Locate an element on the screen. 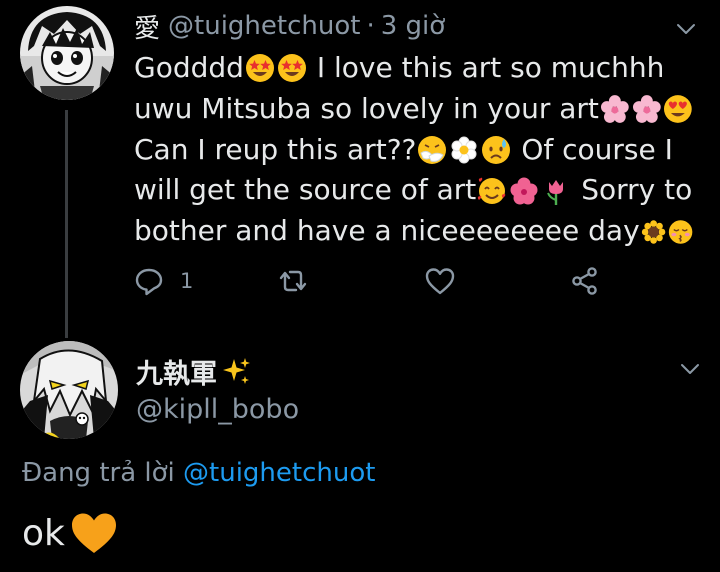  like-button is located at coordinates (440, 281).